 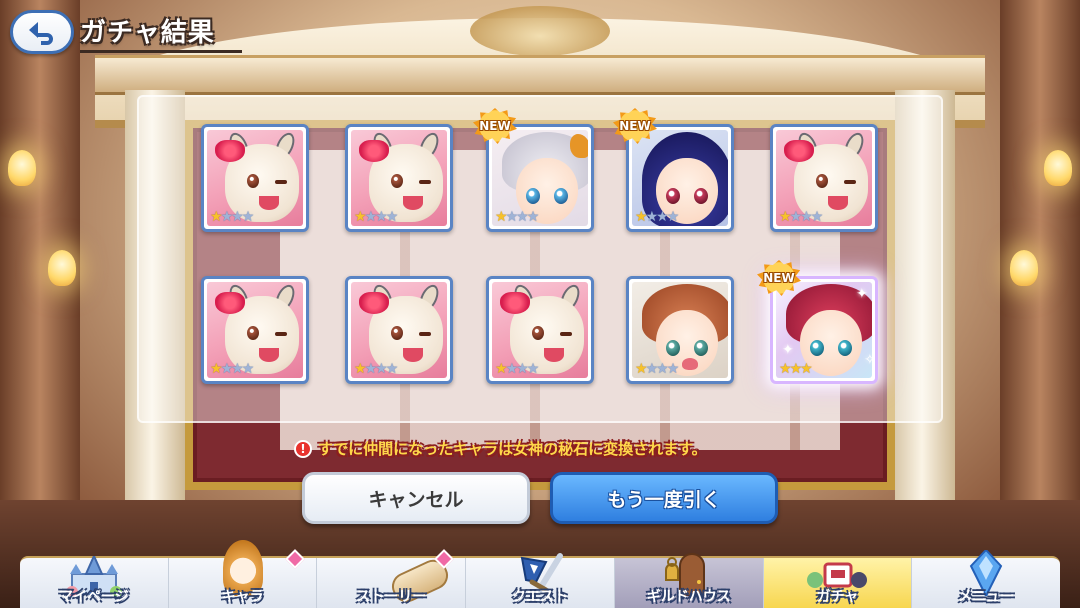 What do you see at coordinates (540, 597) in the screenshot?
I see `nav-label-quest: クエスト` at bounding box center [540, 597].